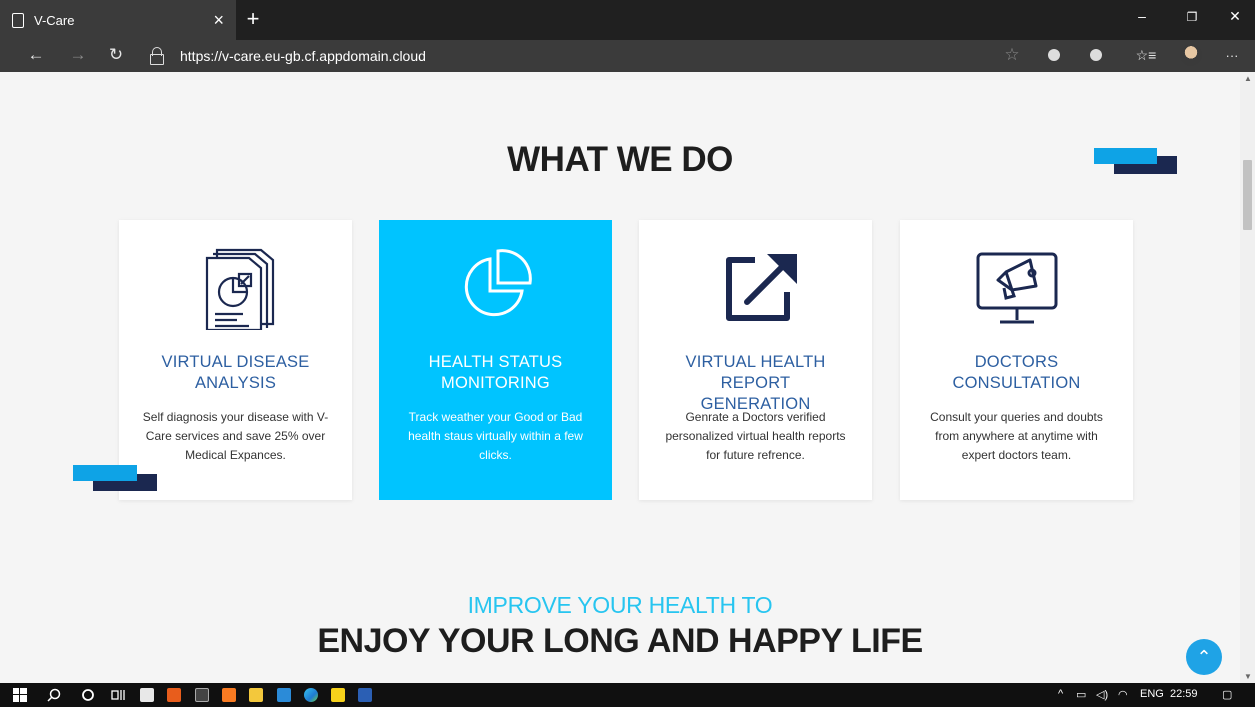 The image size is (1255, 707). I want to click on back-icon: ←, so click(36, 55).